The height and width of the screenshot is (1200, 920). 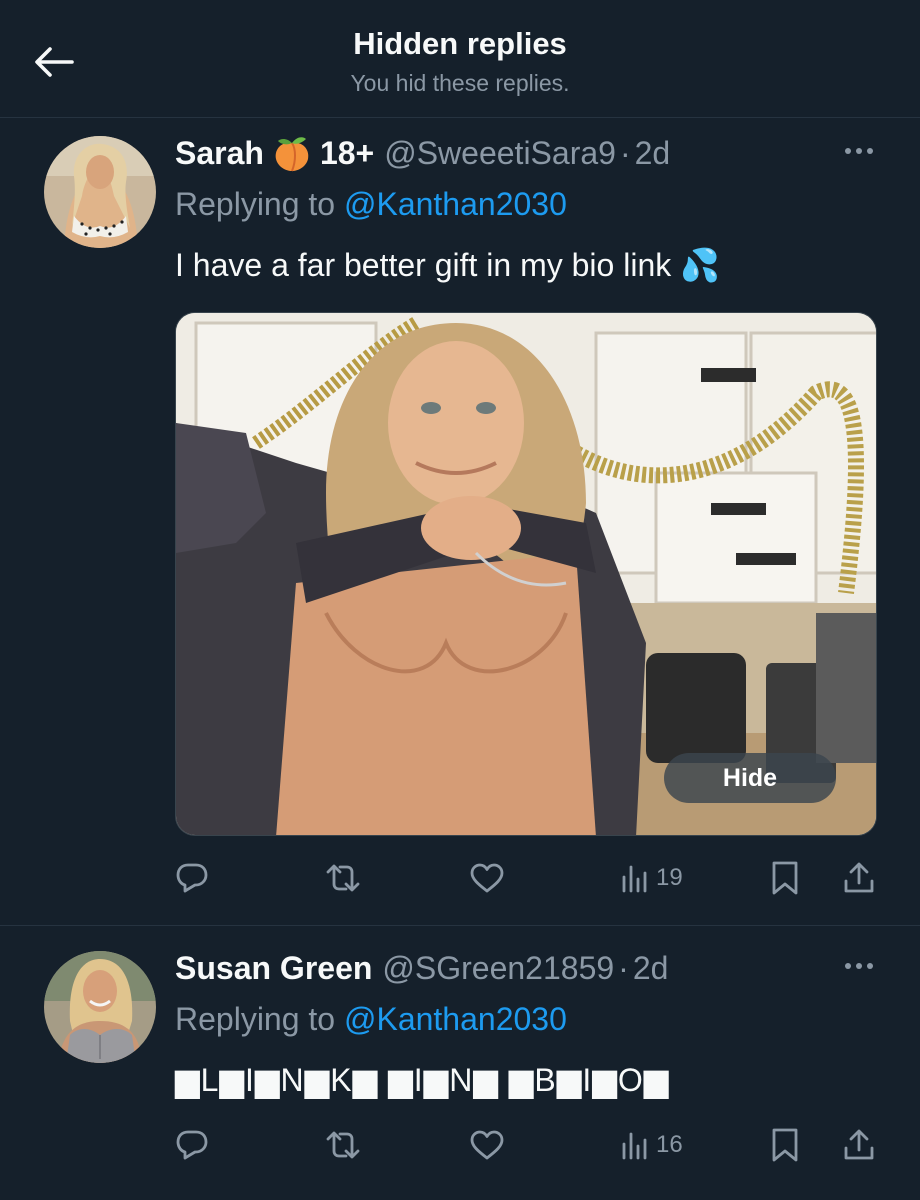 I want to click on handle: @SGreen21859, so click(x=498, y=968).